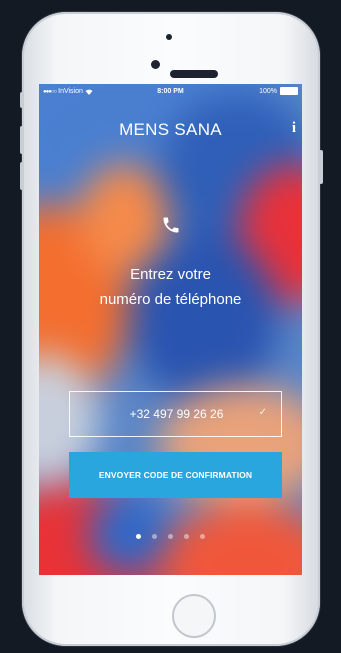  Describe the element at coordinates (278, 91) in the screenshot. I see `status-right: 100%` at that location.